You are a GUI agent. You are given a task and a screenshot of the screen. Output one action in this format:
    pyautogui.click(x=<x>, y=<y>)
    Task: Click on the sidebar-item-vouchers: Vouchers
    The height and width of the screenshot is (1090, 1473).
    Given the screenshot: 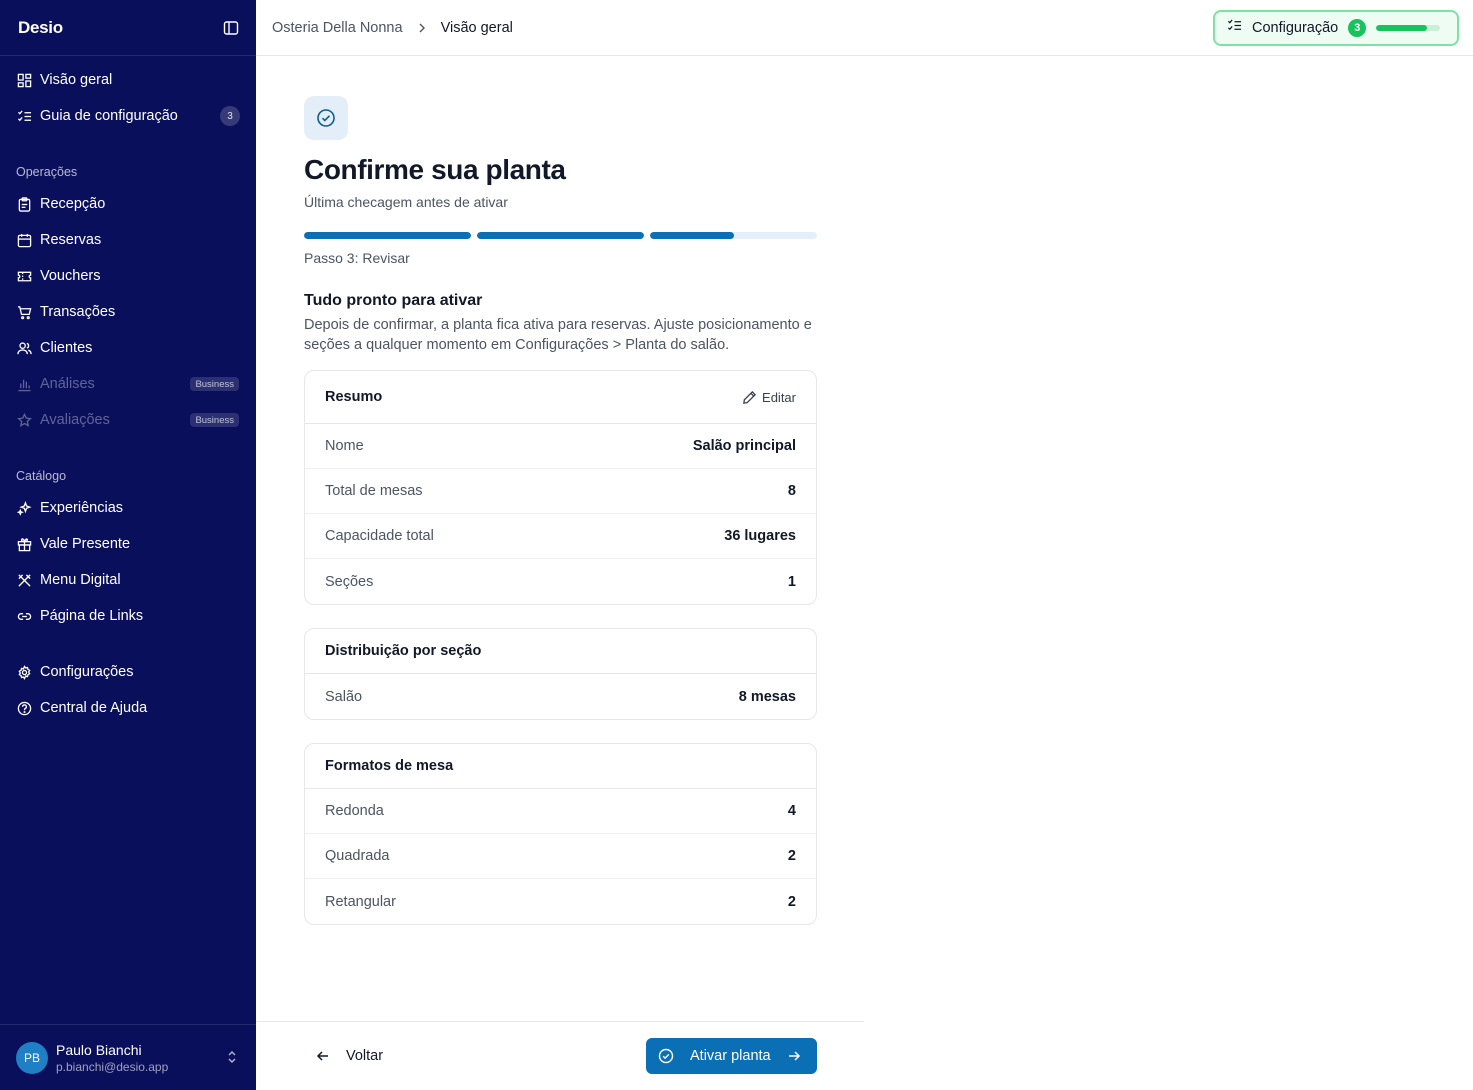 What is the action you would take?
    pyautogui.click(x=128, y=276)
    